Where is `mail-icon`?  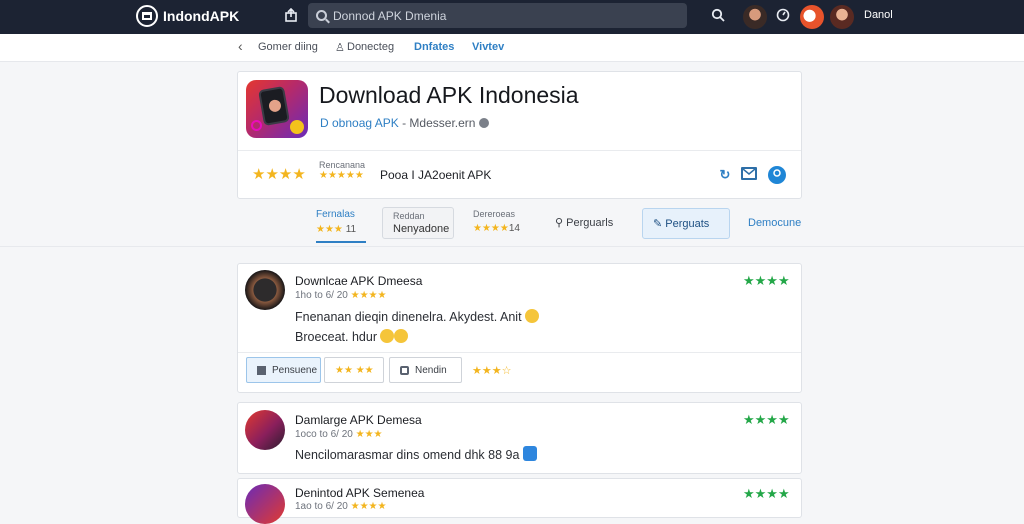 mail-icon is located at coordinates (749, 173).